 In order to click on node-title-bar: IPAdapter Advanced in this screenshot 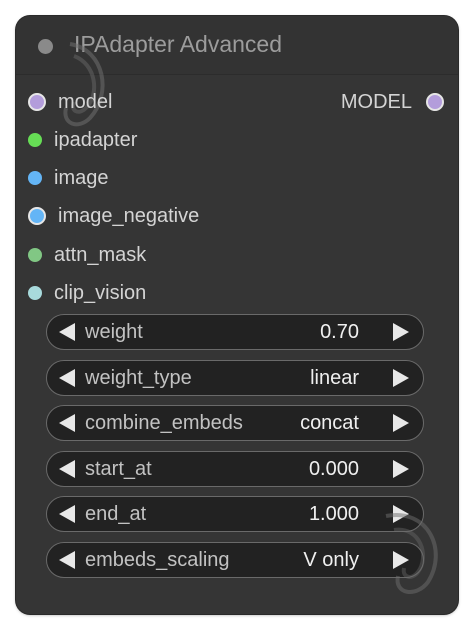, I will do `click(237, 45)`.